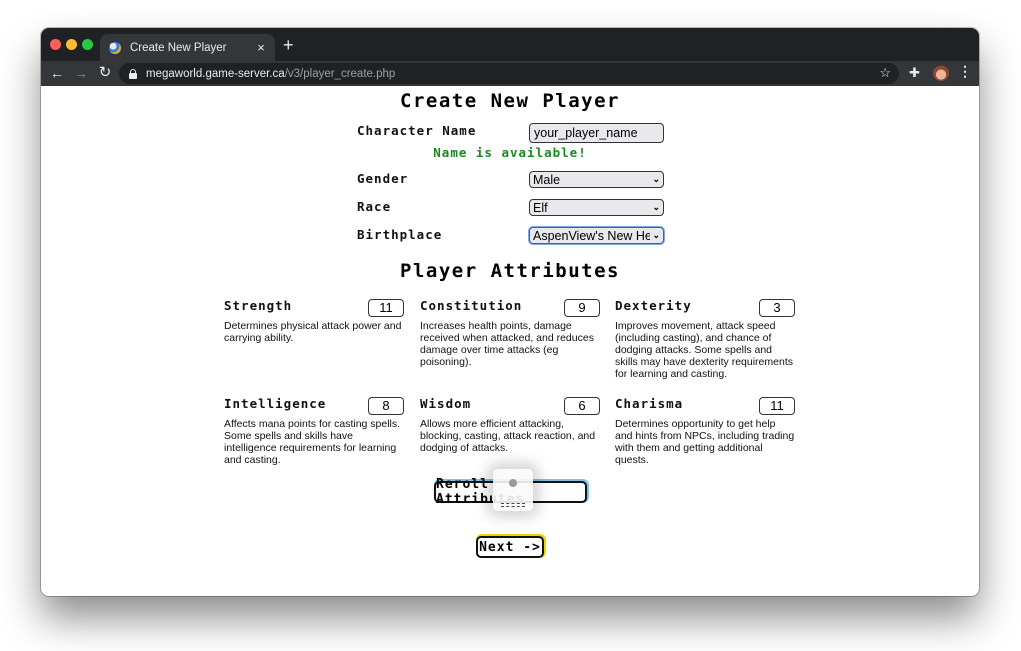 This screenshot has height=651, width=1021. I want to click on url-path: /v3/player_create.php, so click(340, 73).